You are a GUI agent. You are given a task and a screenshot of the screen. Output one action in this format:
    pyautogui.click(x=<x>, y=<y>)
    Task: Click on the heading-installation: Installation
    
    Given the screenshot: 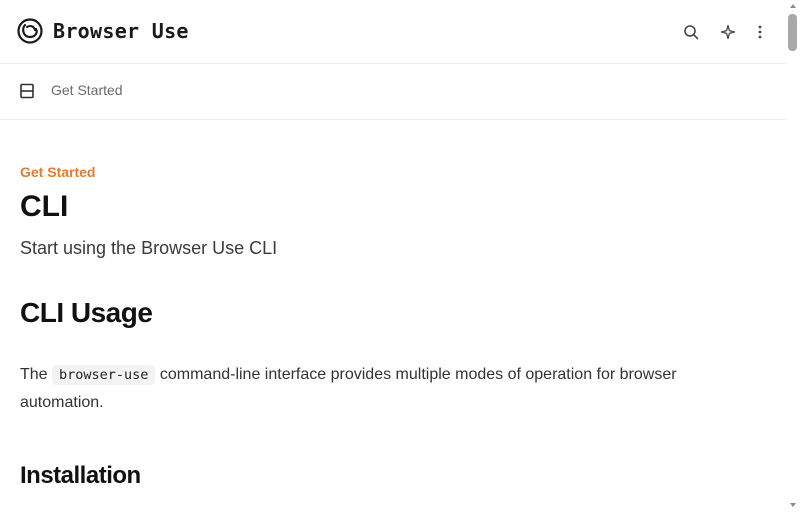 What is the action you would take?
    pyautogui.click(x=80, y=476)
    